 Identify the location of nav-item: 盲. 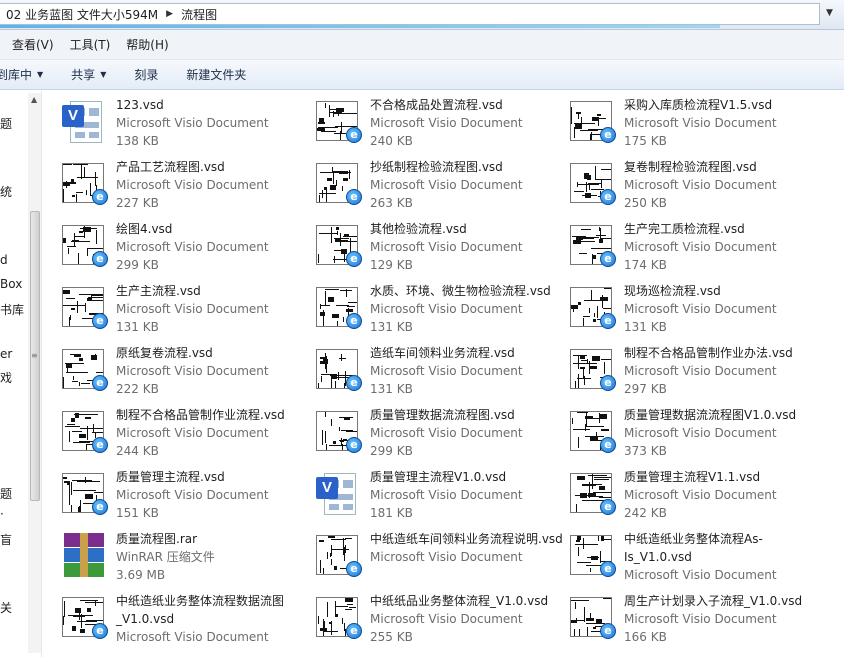
(6, 539).